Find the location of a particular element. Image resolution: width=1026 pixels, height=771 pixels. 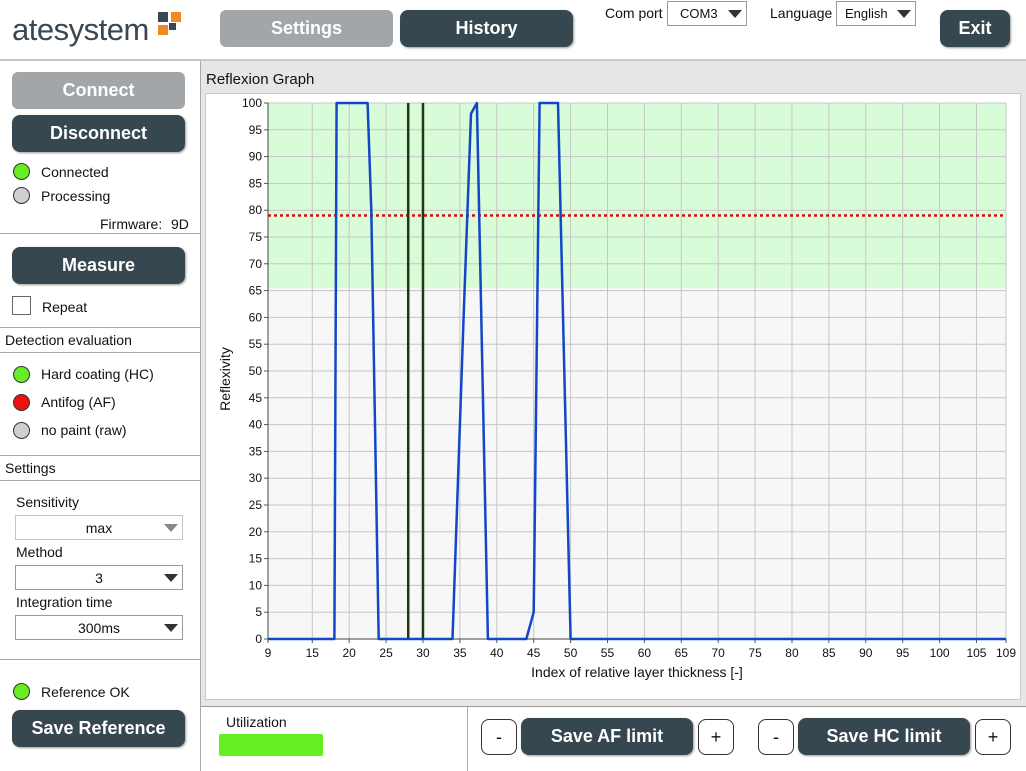

hc-limit-decrease-button: - is located at coordinates (776, 737).